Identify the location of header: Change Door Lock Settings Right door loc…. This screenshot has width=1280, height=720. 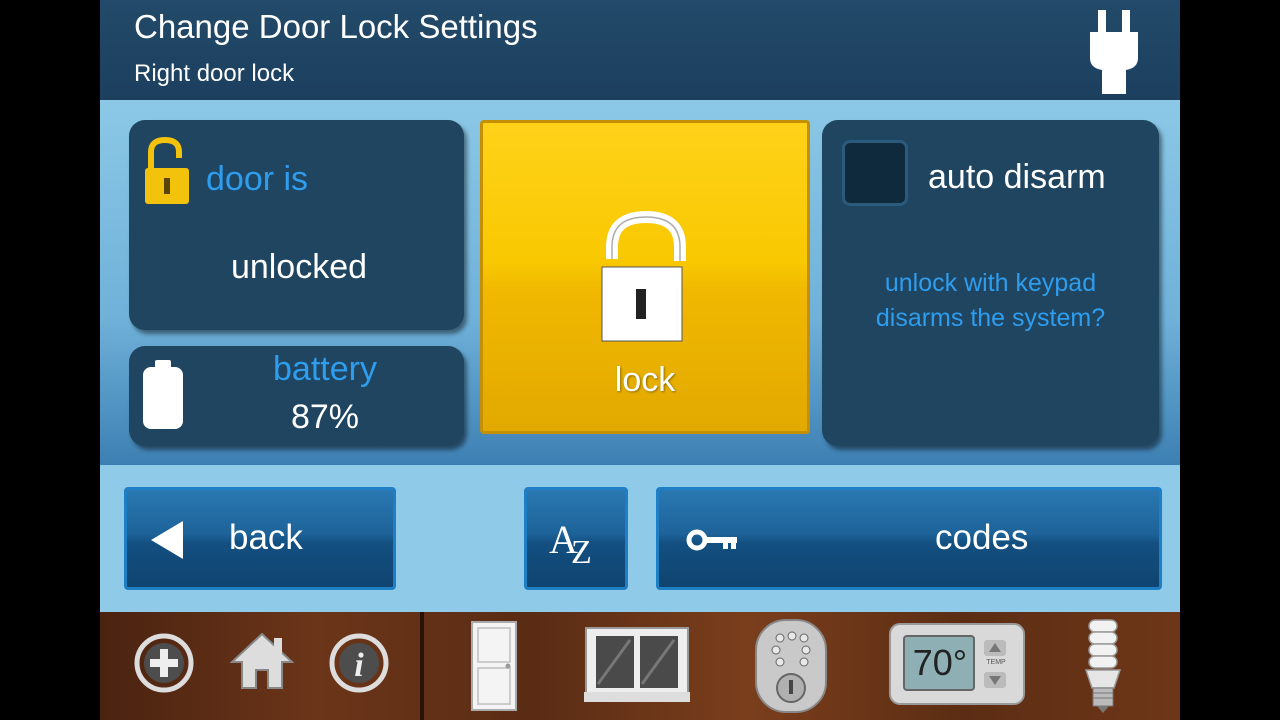
(640, 50).